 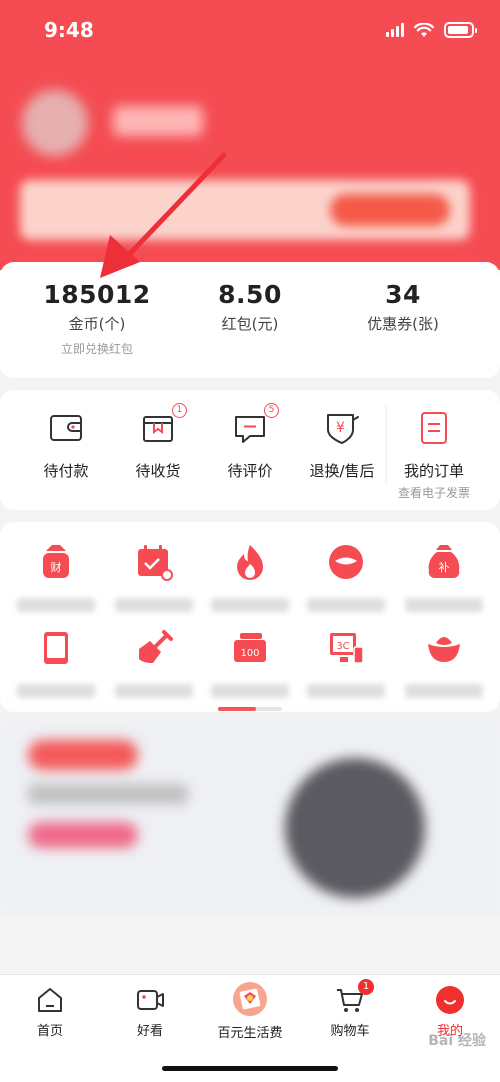 I want to click on shovel-icon, so click(x=156, y=646).